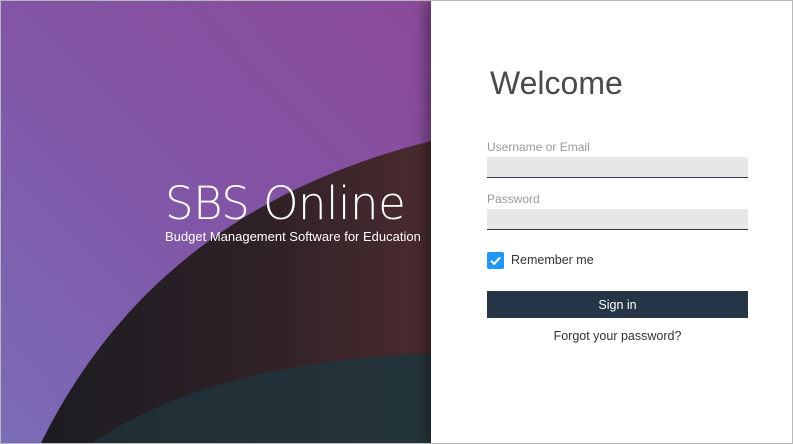  Describe the element at coordinates (617, 219) in the screenshot. I see `password-input` at that location.